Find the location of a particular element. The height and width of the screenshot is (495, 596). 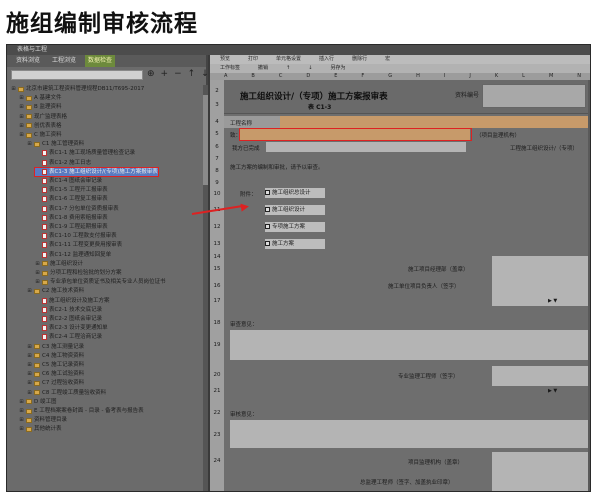

column-header: K is located at coordinates (496, 76).